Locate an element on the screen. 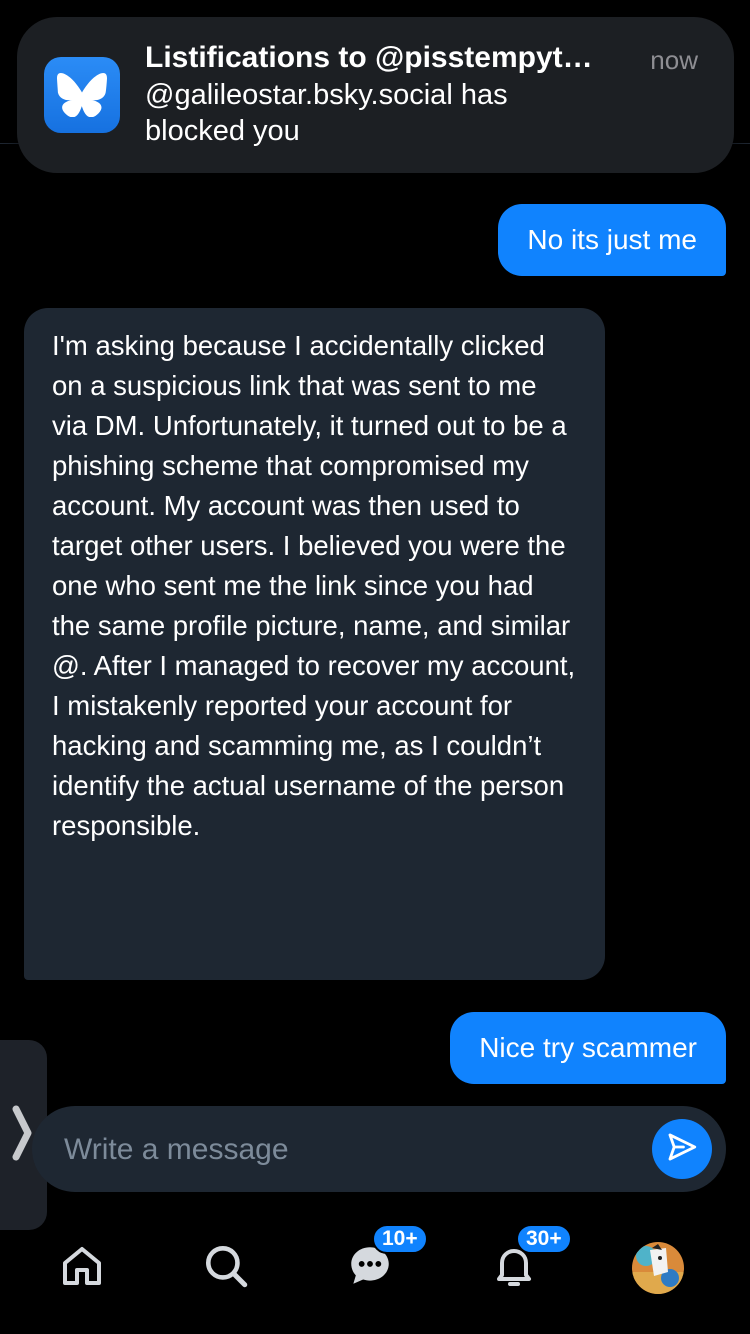 The width and height of the screenshot is (750, 1334). home-icon is located at coordinates (82, 1268).